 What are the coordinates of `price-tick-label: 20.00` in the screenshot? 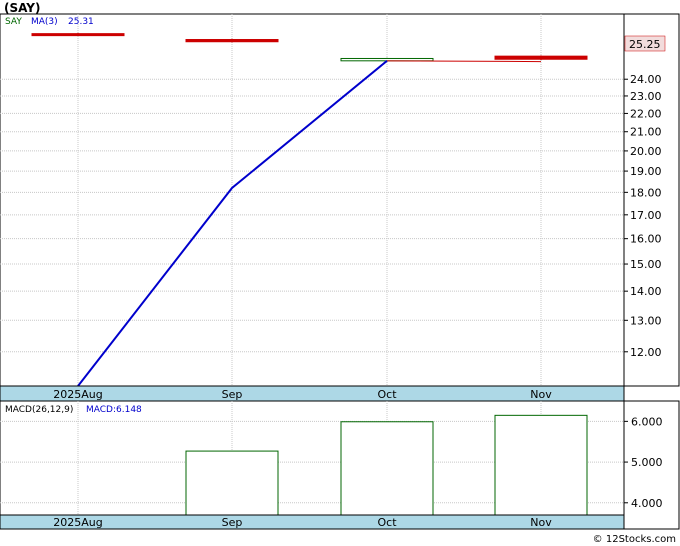 It's located at (646, 151).